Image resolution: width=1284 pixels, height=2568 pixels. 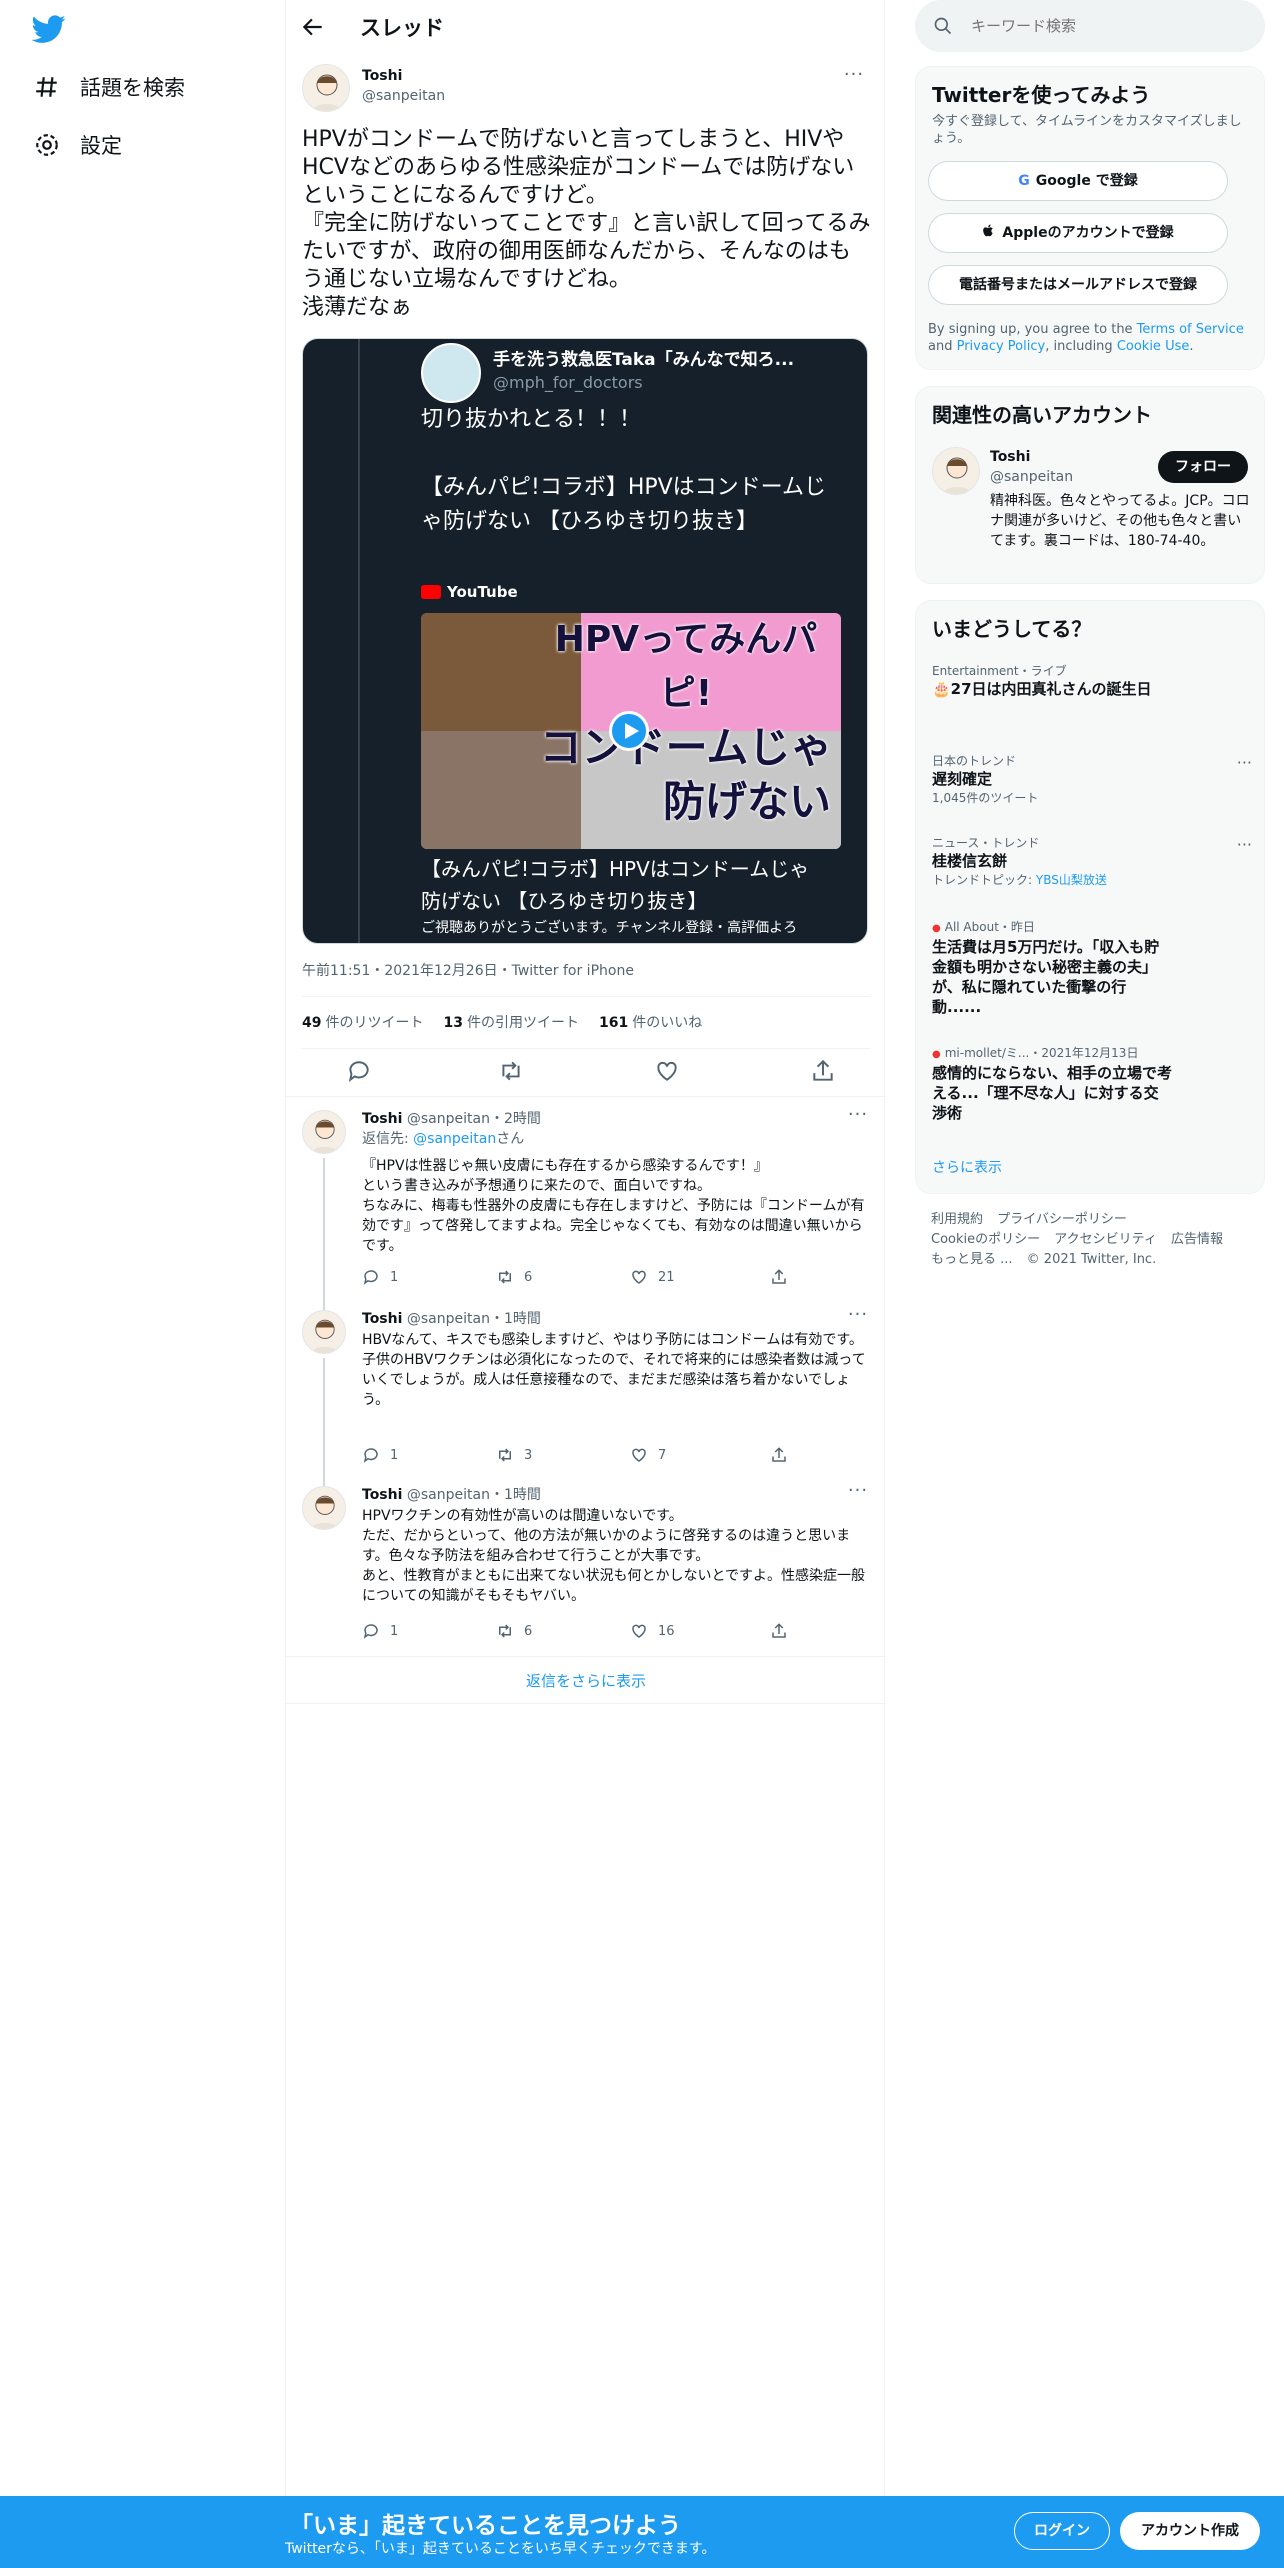 What do you see at coordinates (528, 1631) in the screenshot?
I see `retweet-count: 6` at bounding box center [528, 1631].